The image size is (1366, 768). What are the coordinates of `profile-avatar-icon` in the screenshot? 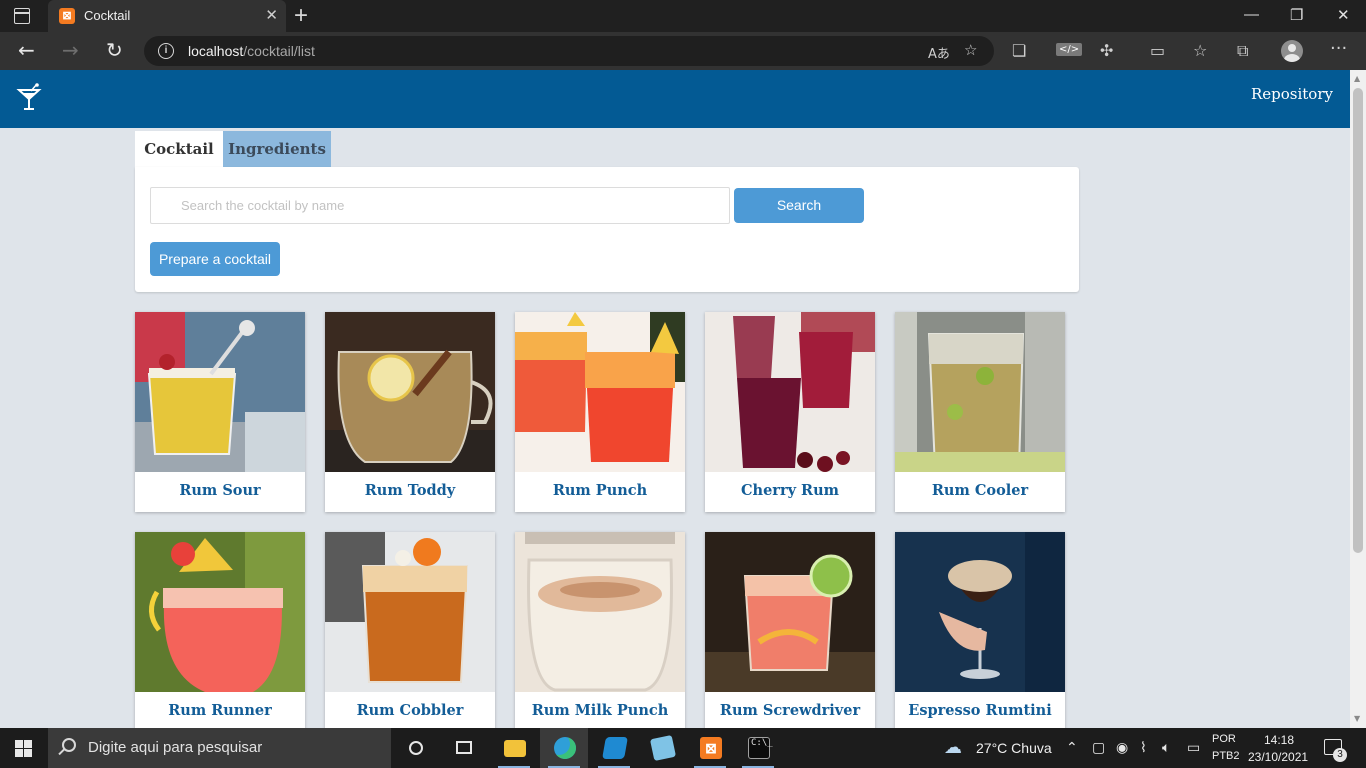 It's located at (1292, 51).